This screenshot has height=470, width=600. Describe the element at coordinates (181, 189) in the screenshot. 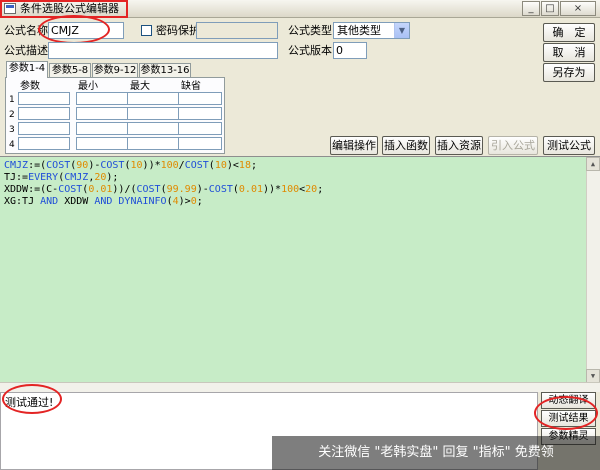

I see `code-token: 99.99` at that location.